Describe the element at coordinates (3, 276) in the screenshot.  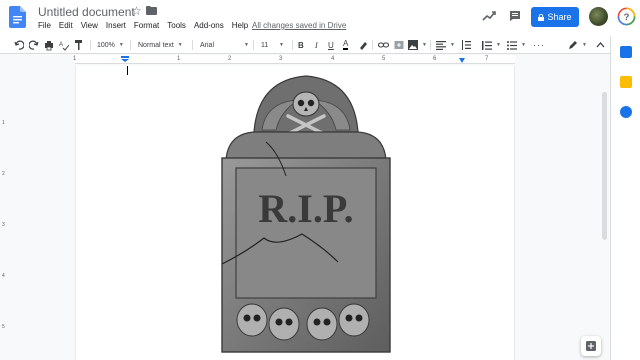
I see `vruler-number: 4` at that location.